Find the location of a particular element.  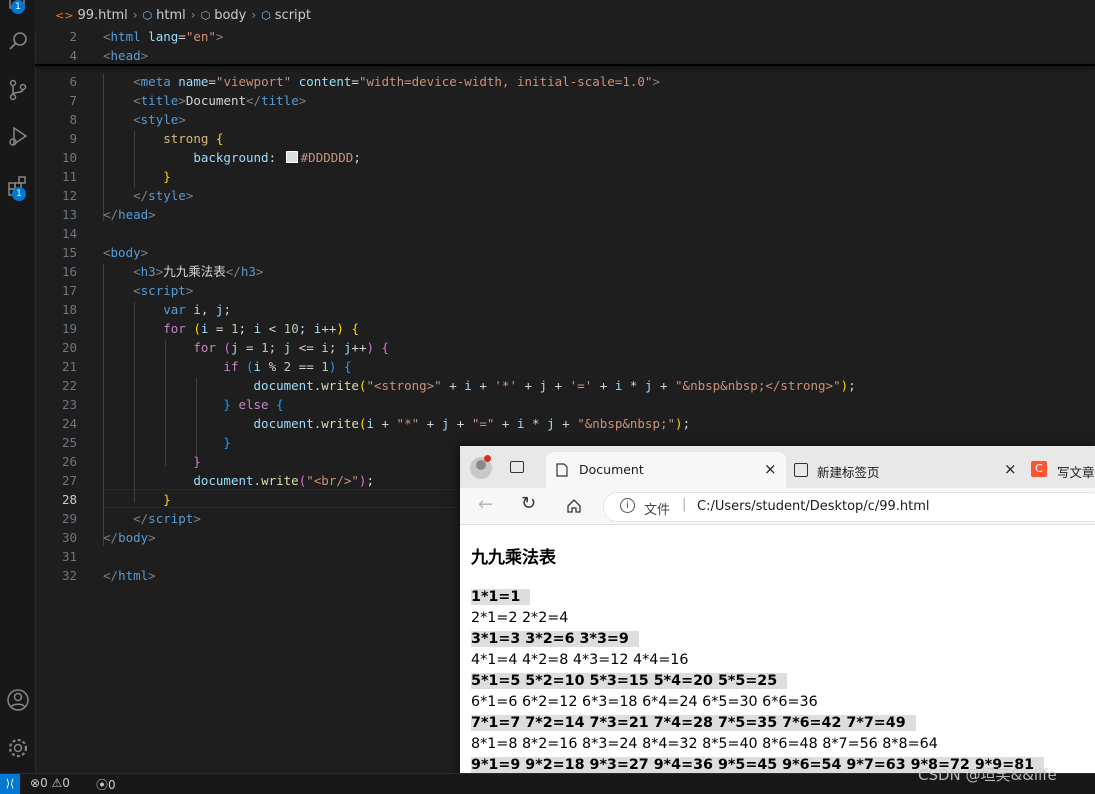

avatar-head is located at coordinates (481, 465).